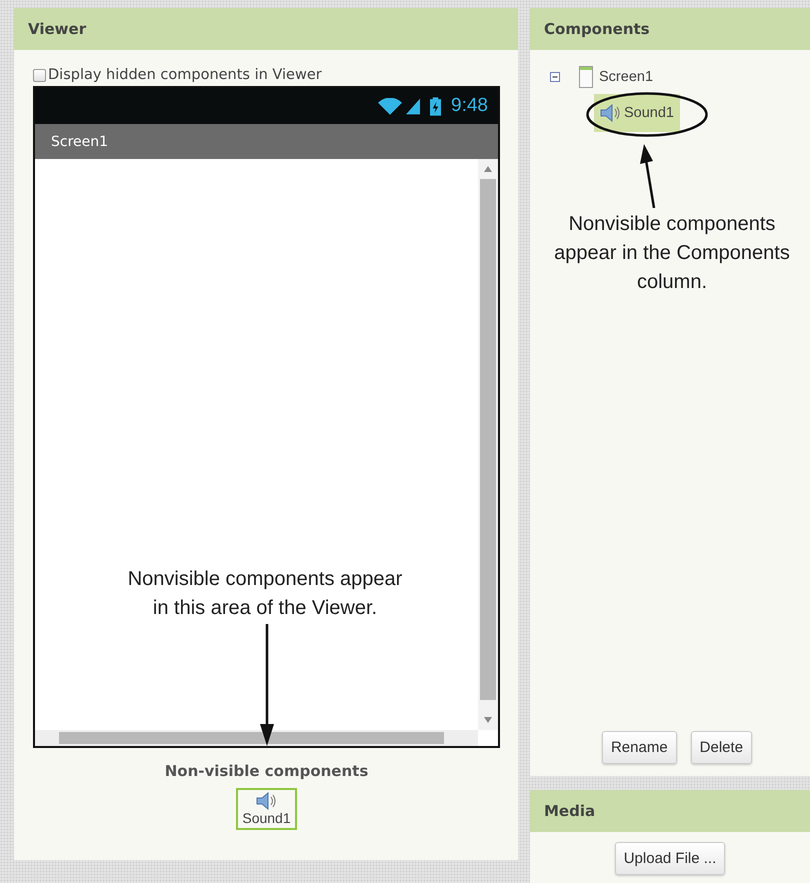 This screenshot has height=883, width=810. What do you see at coordinates (390, 106) in the screenshot?
I see `wifi-icon` at bounding box center [390, 106].